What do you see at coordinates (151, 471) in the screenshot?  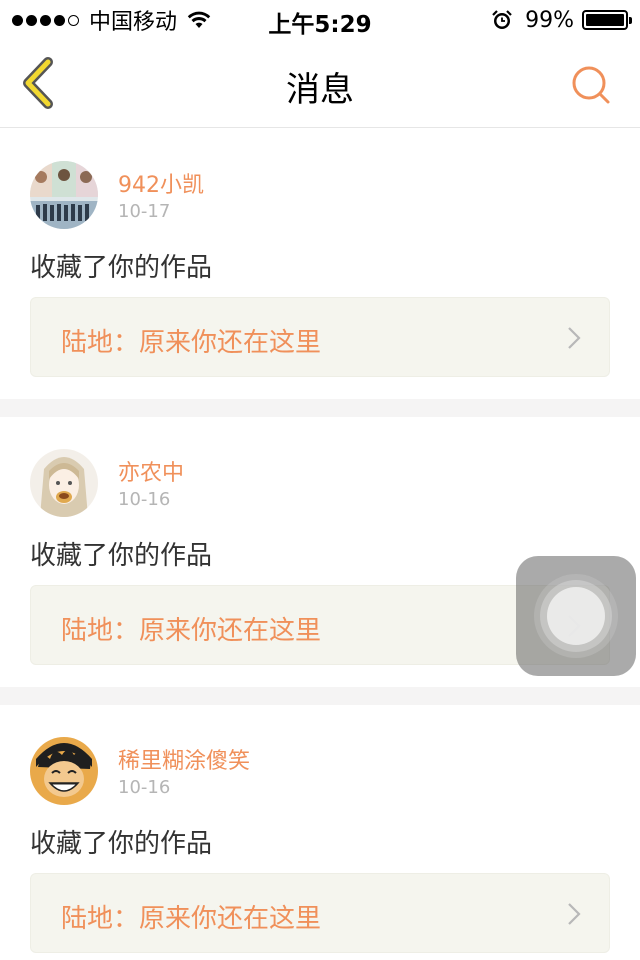 I see `username: 亦农中` at bounding box center [151, 471].